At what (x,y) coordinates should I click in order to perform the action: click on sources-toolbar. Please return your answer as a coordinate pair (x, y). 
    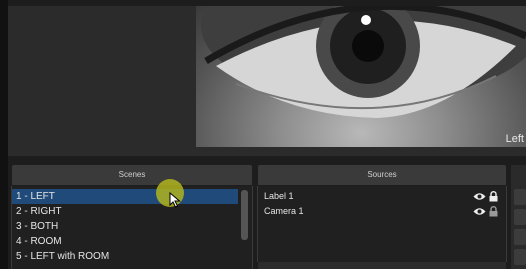
    Looking at the image, I should click on (382, 265).